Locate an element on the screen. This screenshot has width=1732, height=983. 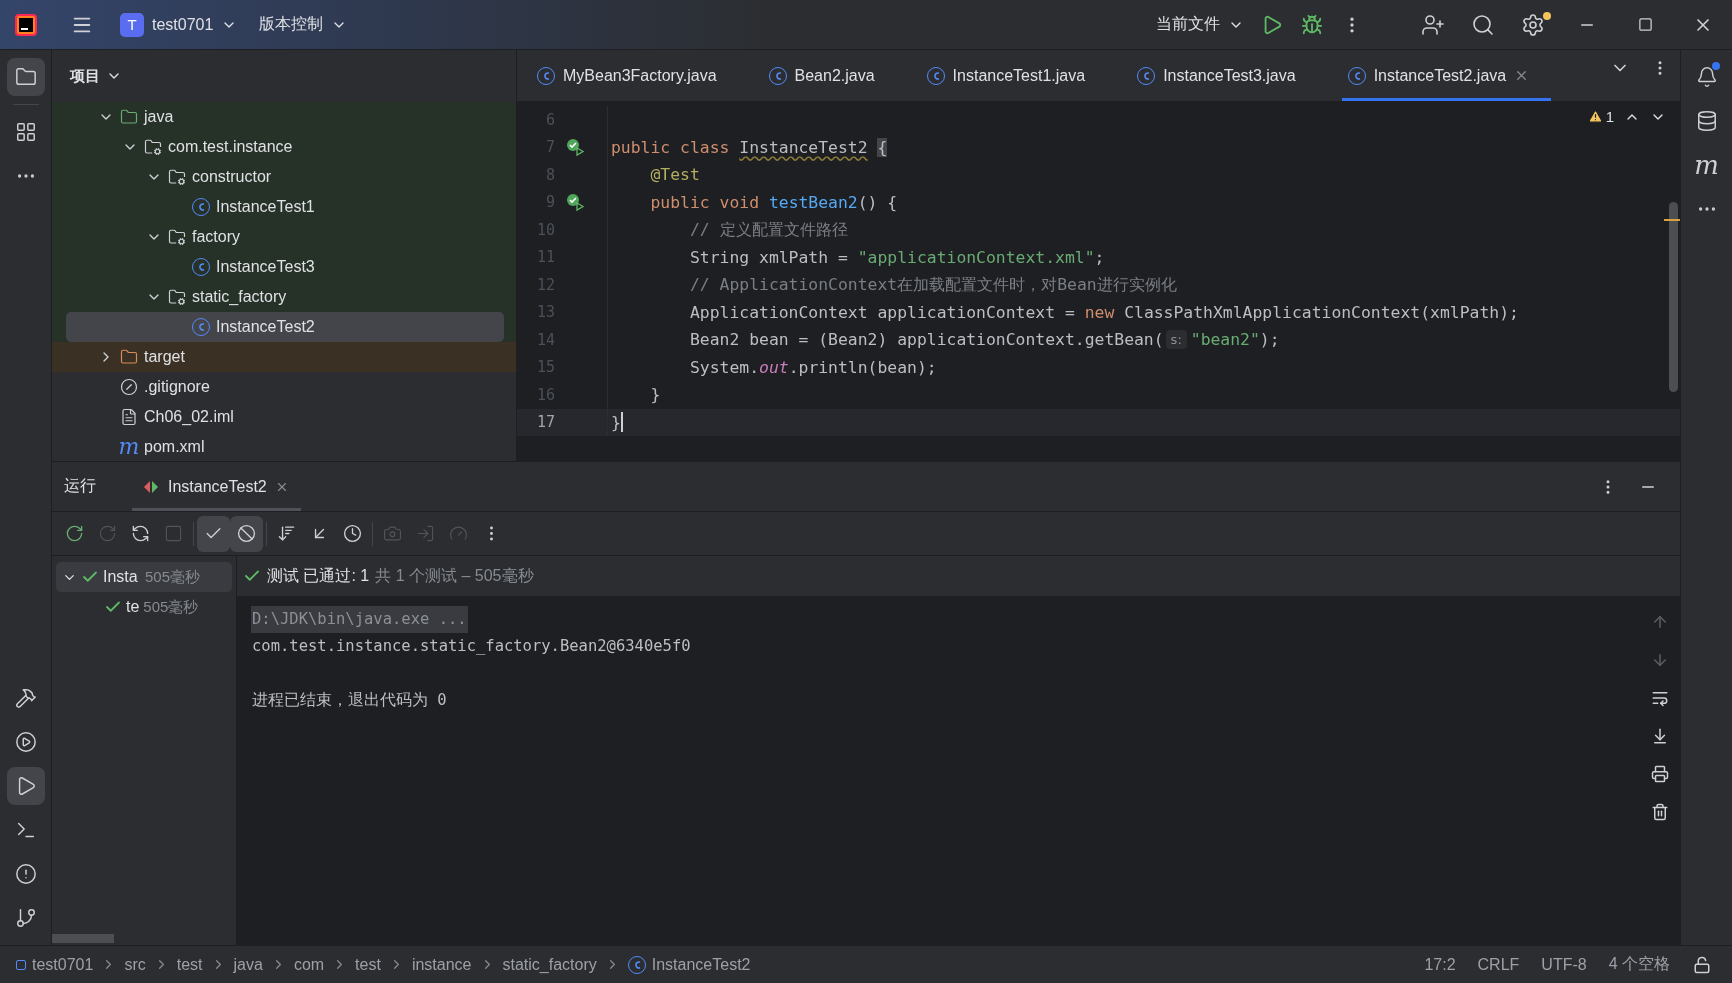
tree-item-label: static_factory is located at coordinates (239, 297).